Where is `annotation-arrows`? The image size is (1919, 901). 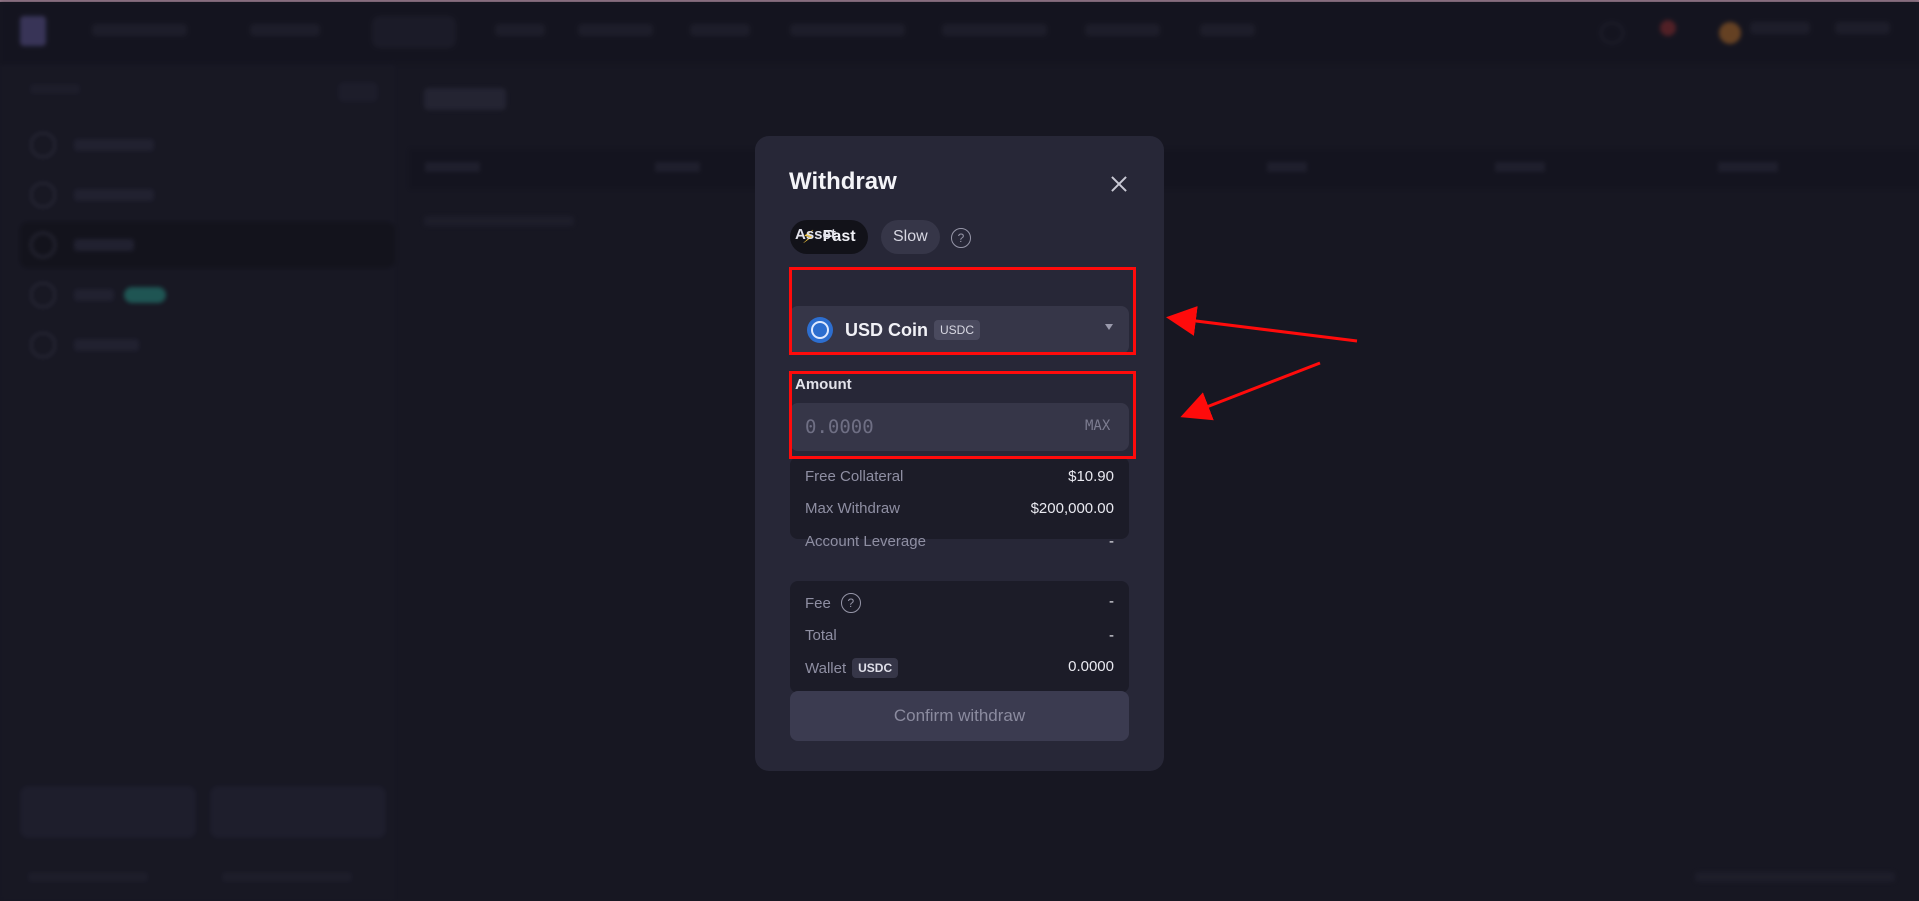
annotation-arrows is located at coordinates (1262, 363).